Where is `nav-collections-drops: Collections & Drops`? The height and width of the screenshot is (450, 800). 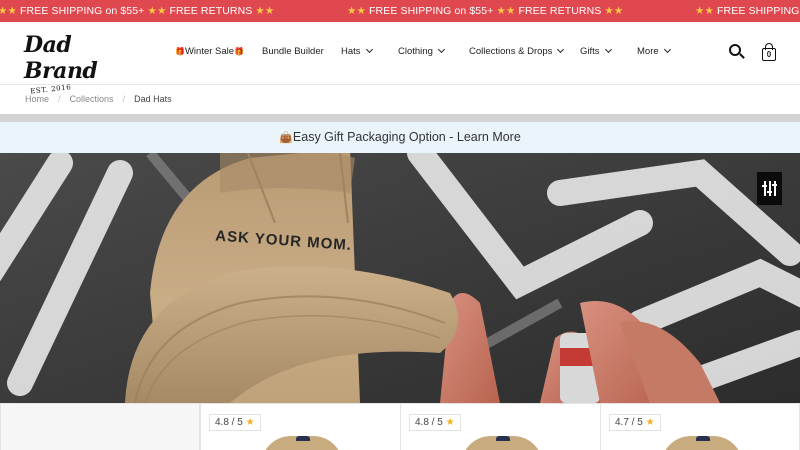
nav-collections-drops: Collections & Drops is located at coordinates (517, 51).